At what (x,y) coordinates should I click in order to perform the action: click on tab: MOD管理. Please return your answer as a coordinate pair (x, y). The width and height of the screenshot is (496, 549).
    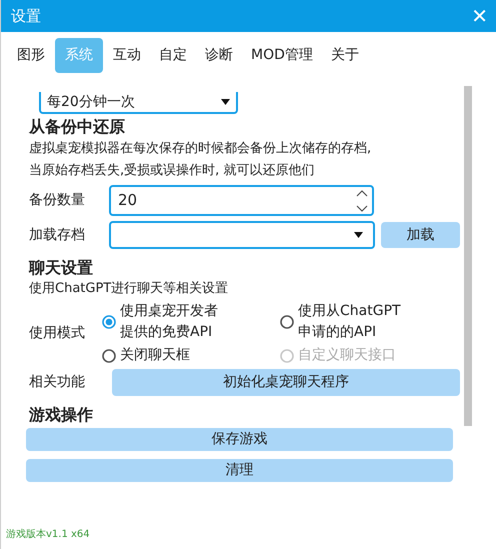
    Looking at the image, I should click on (282, 55).